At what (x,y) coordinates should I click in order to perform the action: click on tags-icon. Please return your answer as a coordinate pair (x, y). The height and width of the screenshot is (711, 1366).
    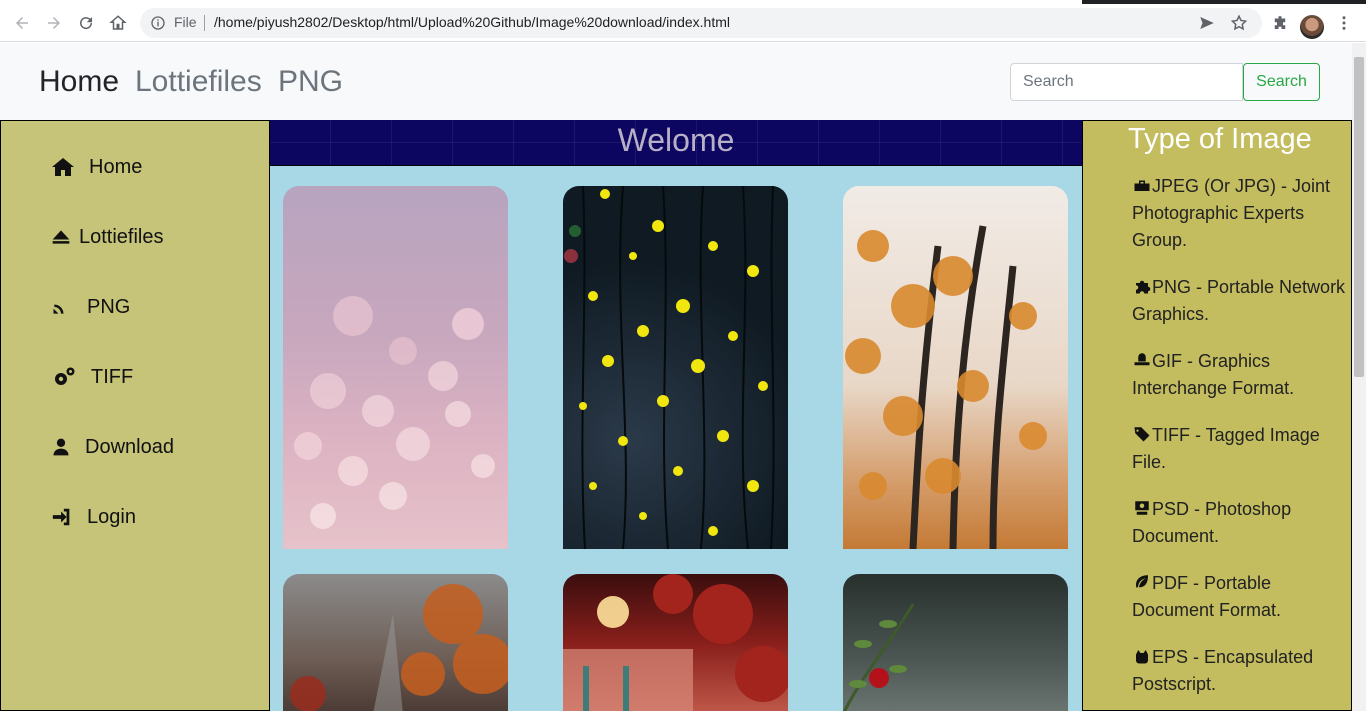
    Looking at the image, I should click on (1142, 434).